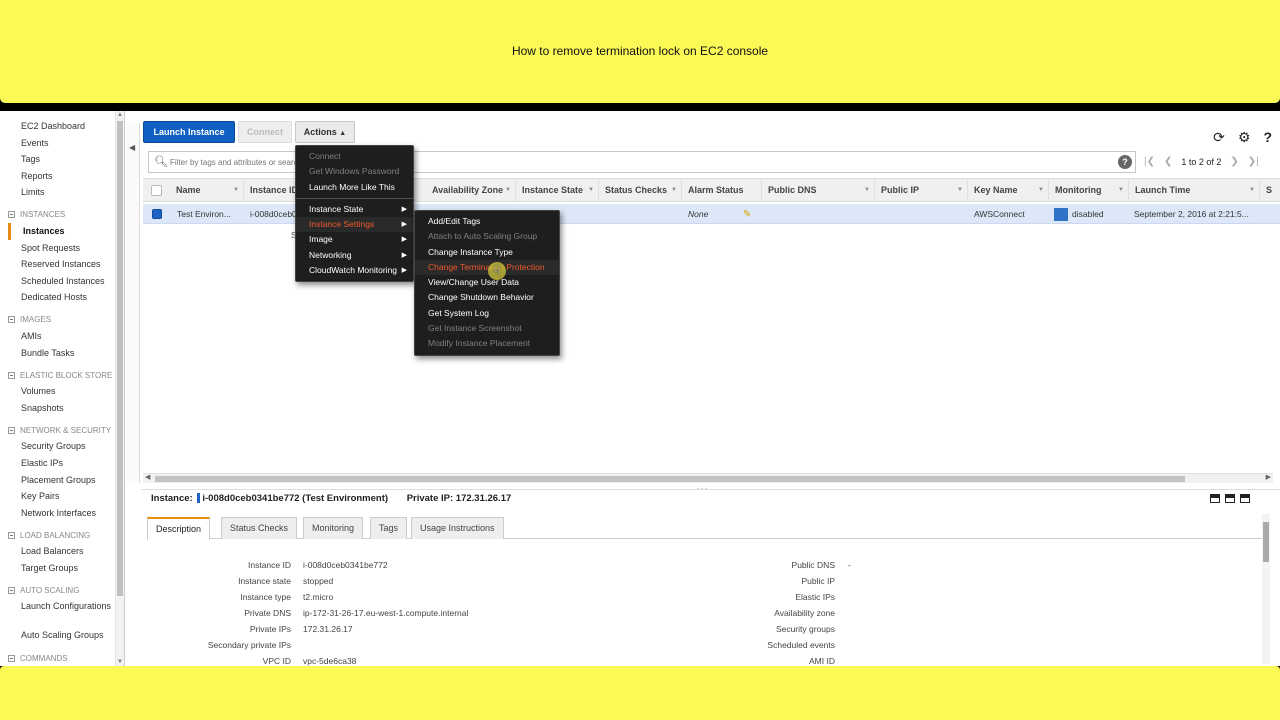 The height and width of the screenshot is (720, 1280). What do you see at coordinates (1267, 137) in the screenshot?
I see `question-icon: ?` at bounding box center [1267, 137].